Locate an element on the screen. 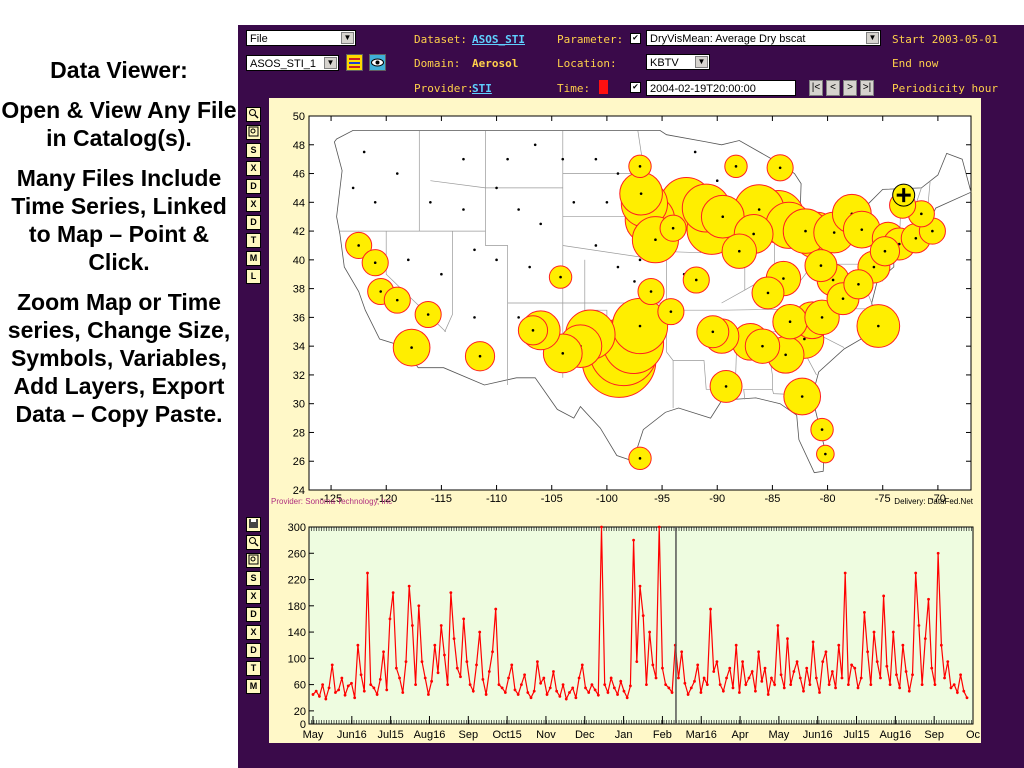  dataset-link: ASOS_STI is located at coordinates (498, 39).